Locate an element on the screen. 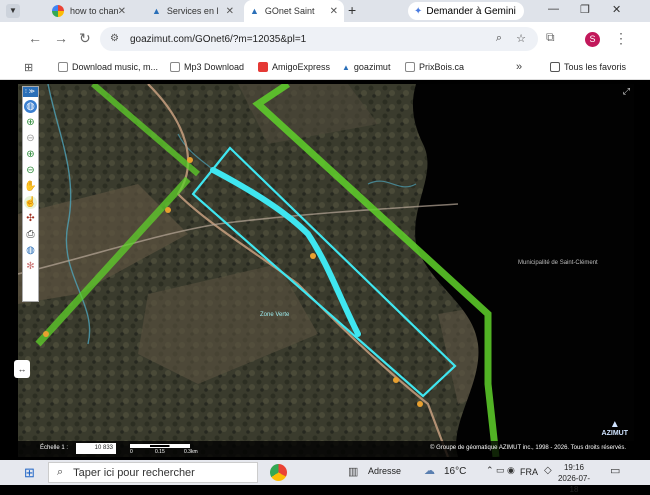  azimut-logo: ▲ AZIMUT is located at coordinates (615, 428).